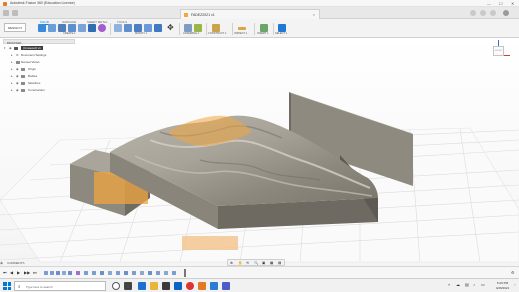 The width and height of the screenshot is (519, 292). Describe the element at coordinates (27, 272) in the screenshot. I see `timeline-next-button: ▶▶` at that location.